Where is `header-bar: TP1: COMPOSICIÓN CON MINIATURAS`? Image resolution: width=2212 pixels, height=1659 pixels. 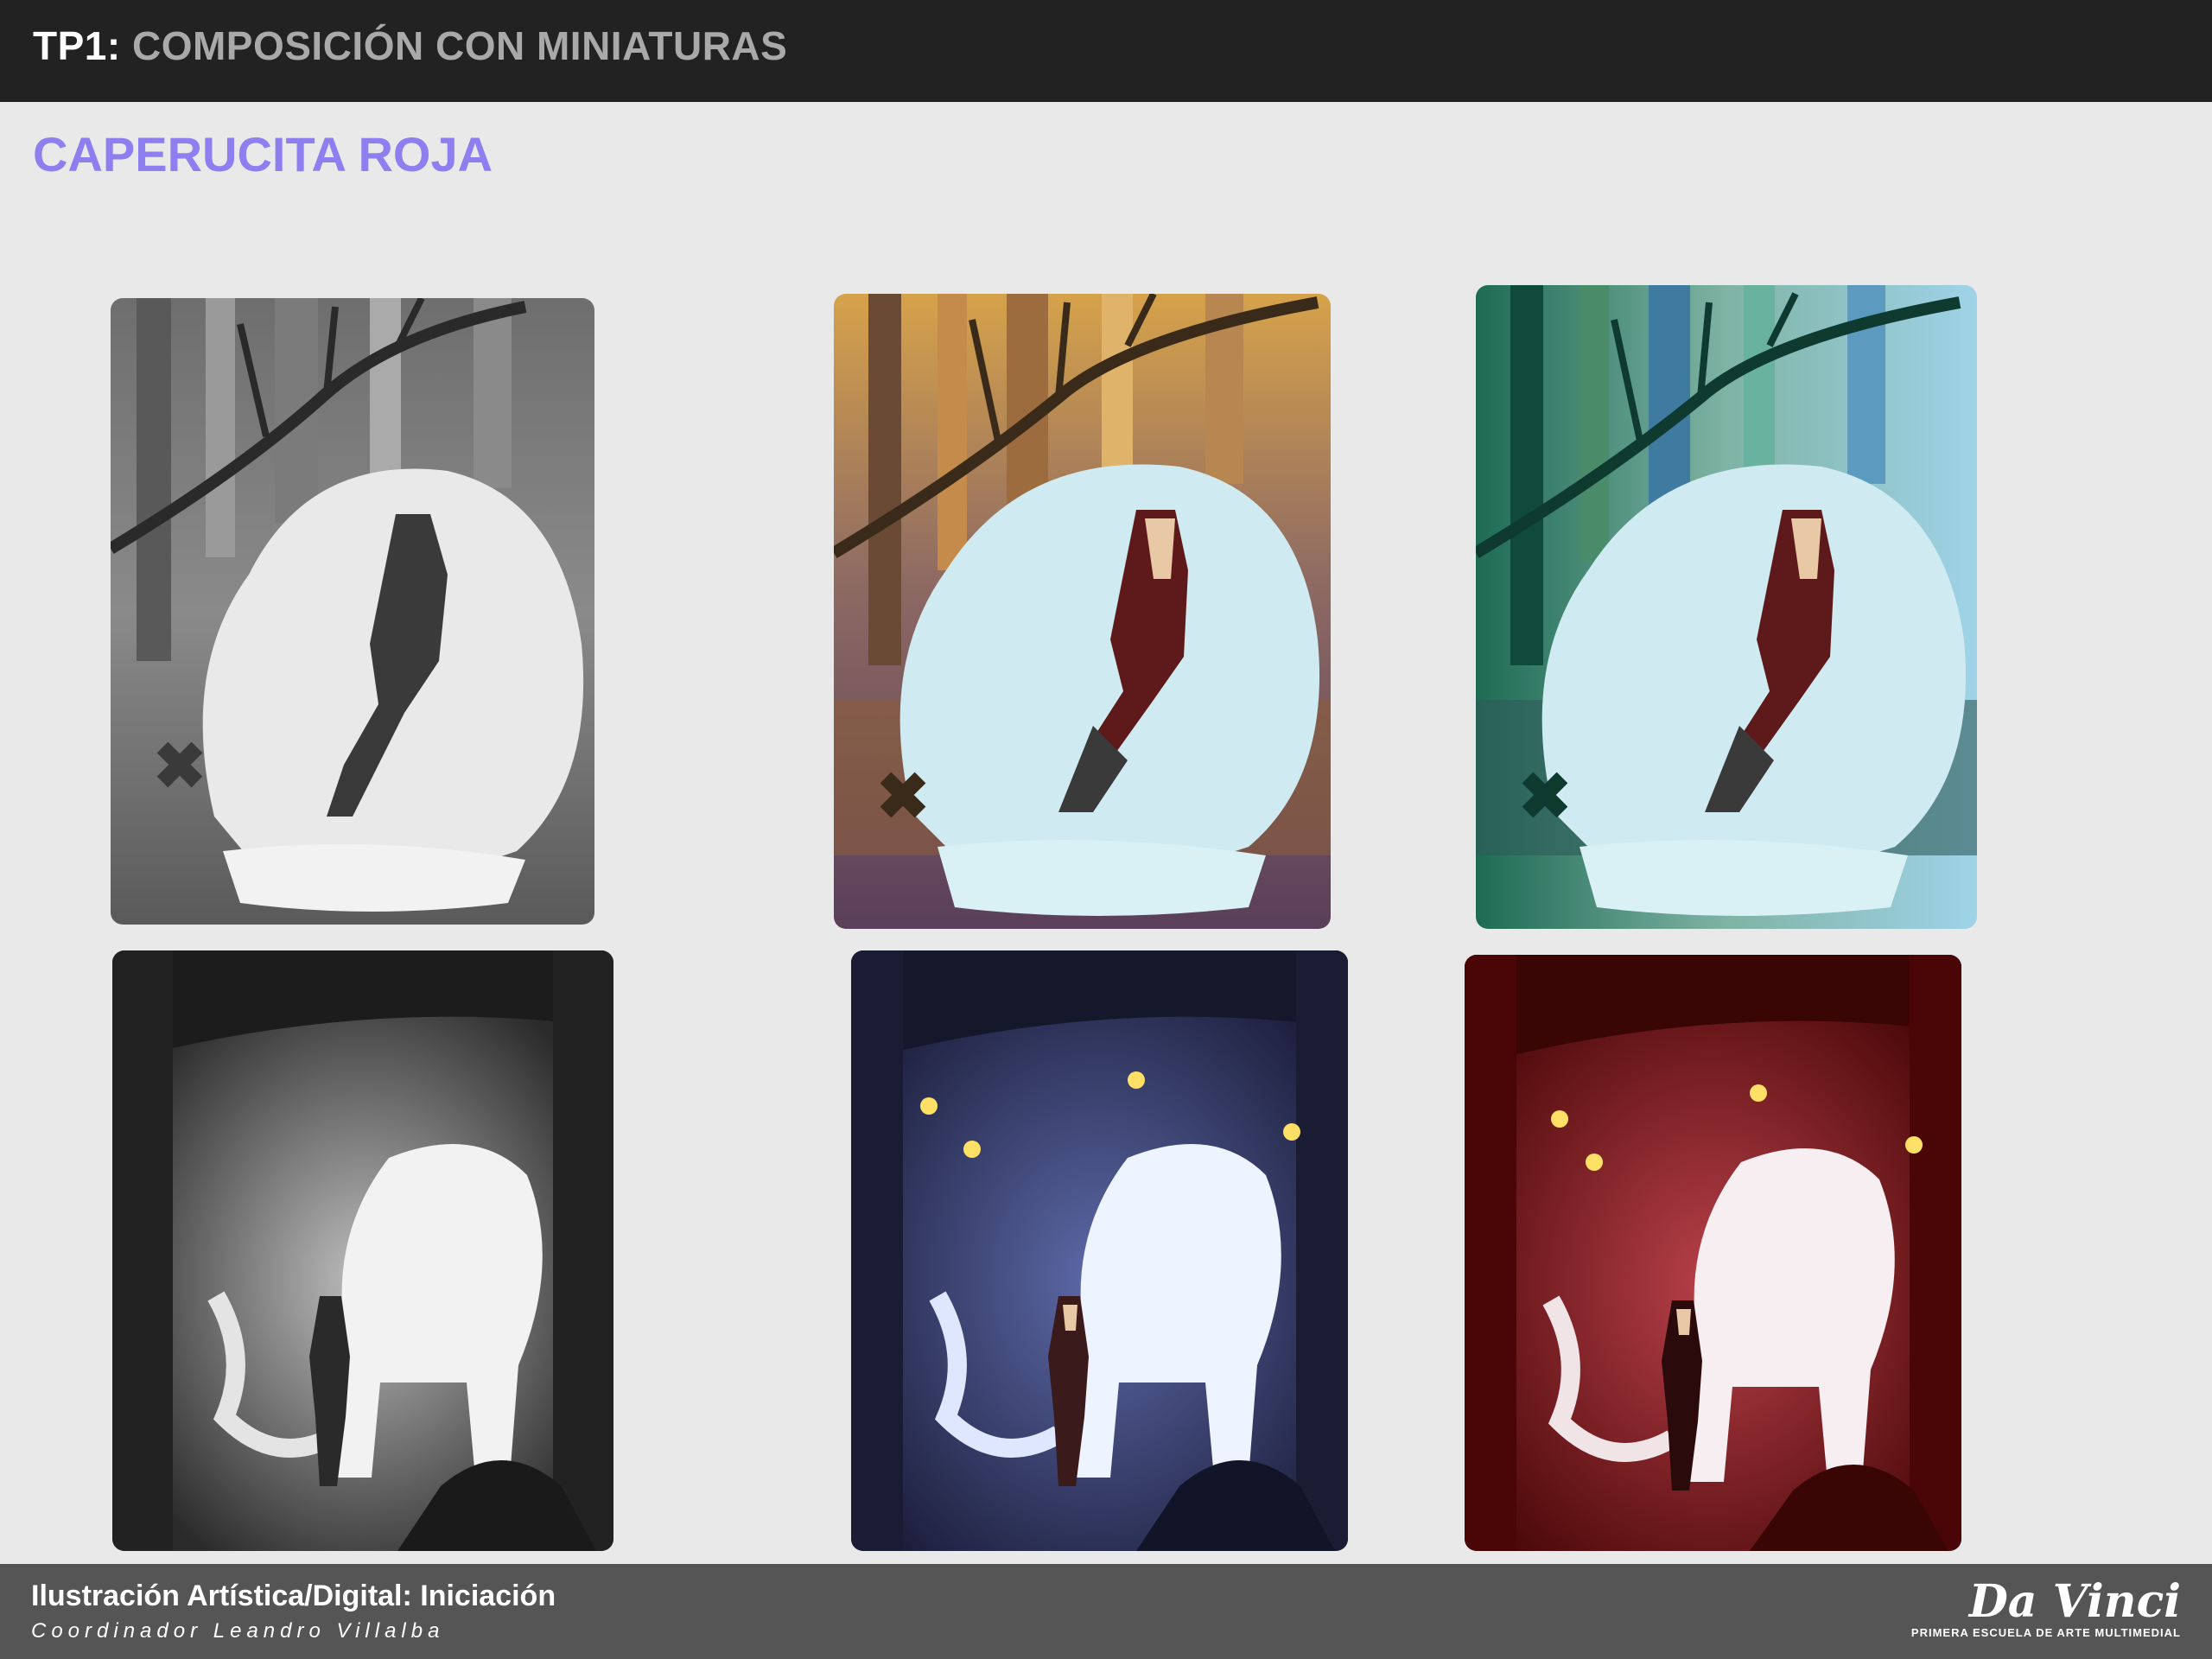 header-bar: TP1: COMPOSICIÓN CON MINIATURAS is located at coordinates (1106, 51).